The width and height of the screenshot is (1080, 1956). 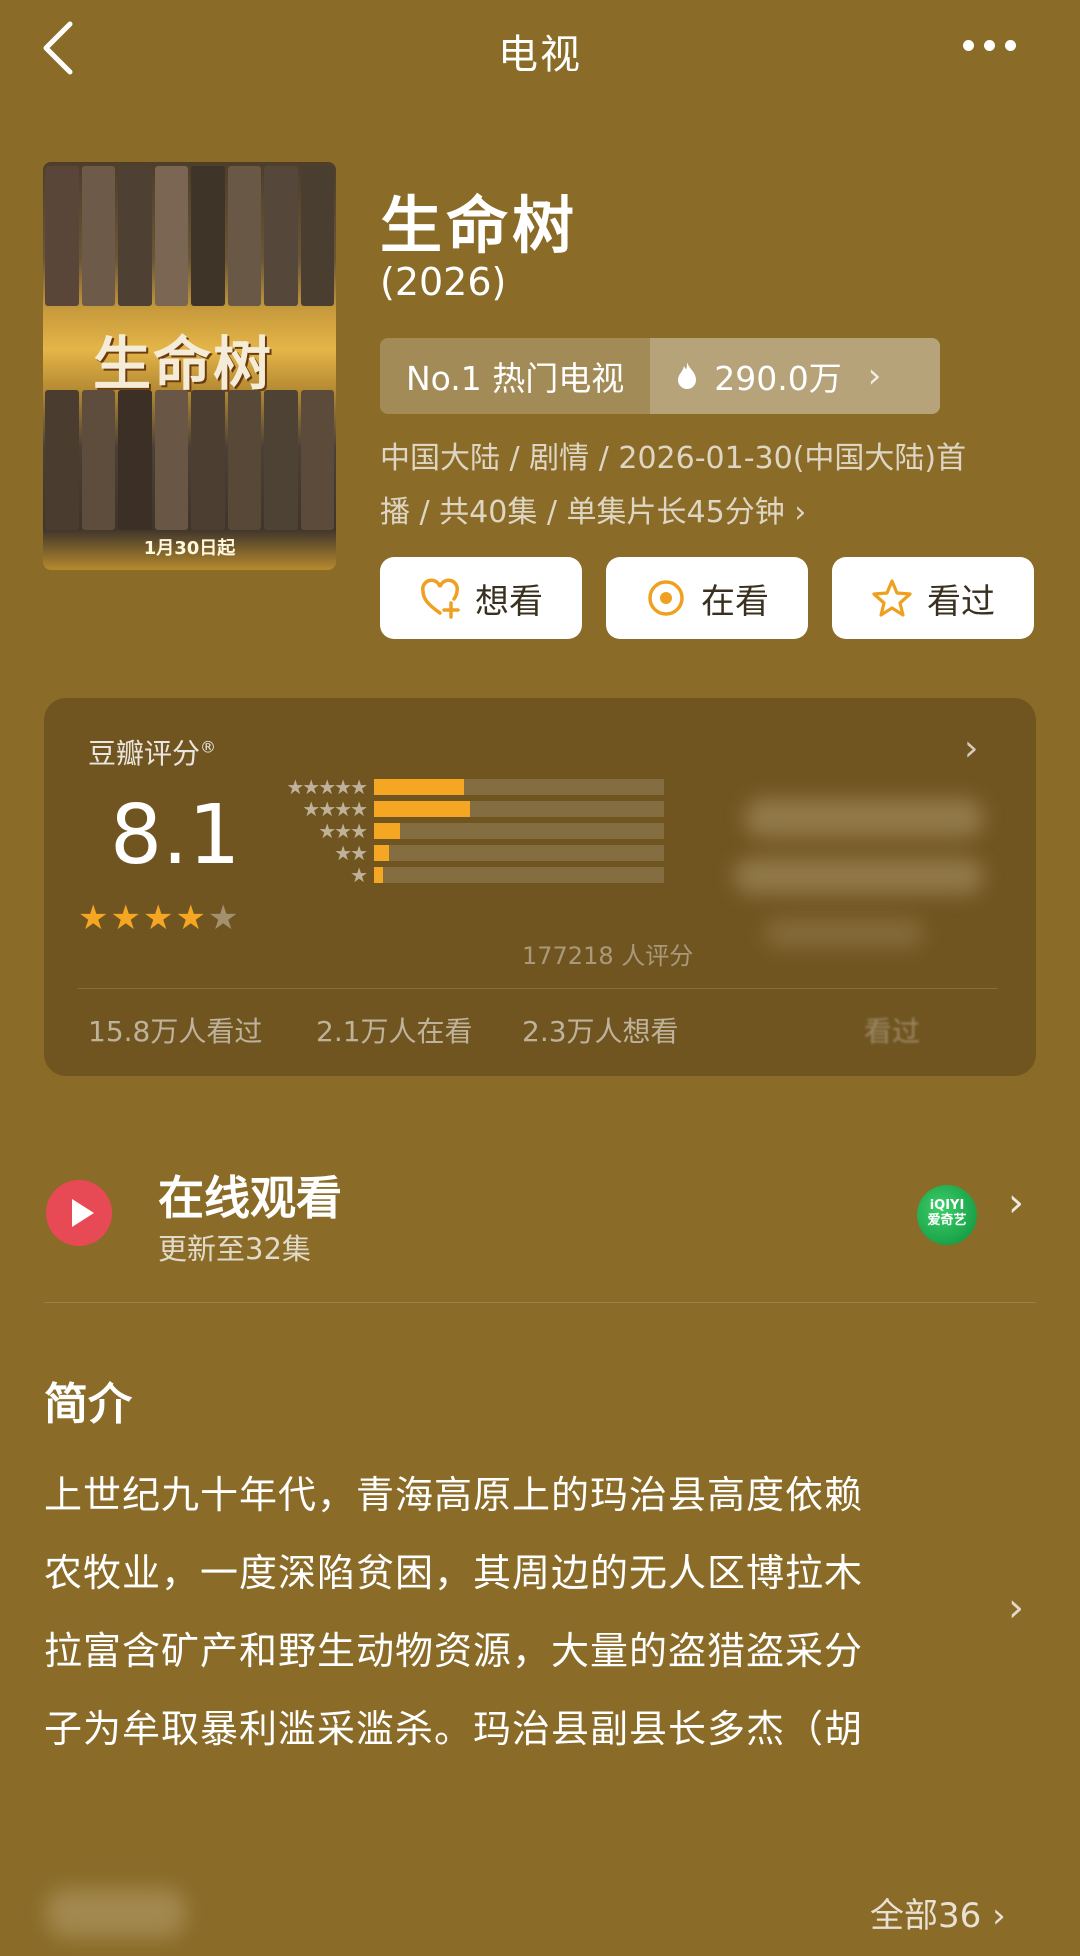 I want to click on synopsis-line: 上世纪九十年代，青海高原上的玛治县高度依赖, so click(x=454, y=1495).